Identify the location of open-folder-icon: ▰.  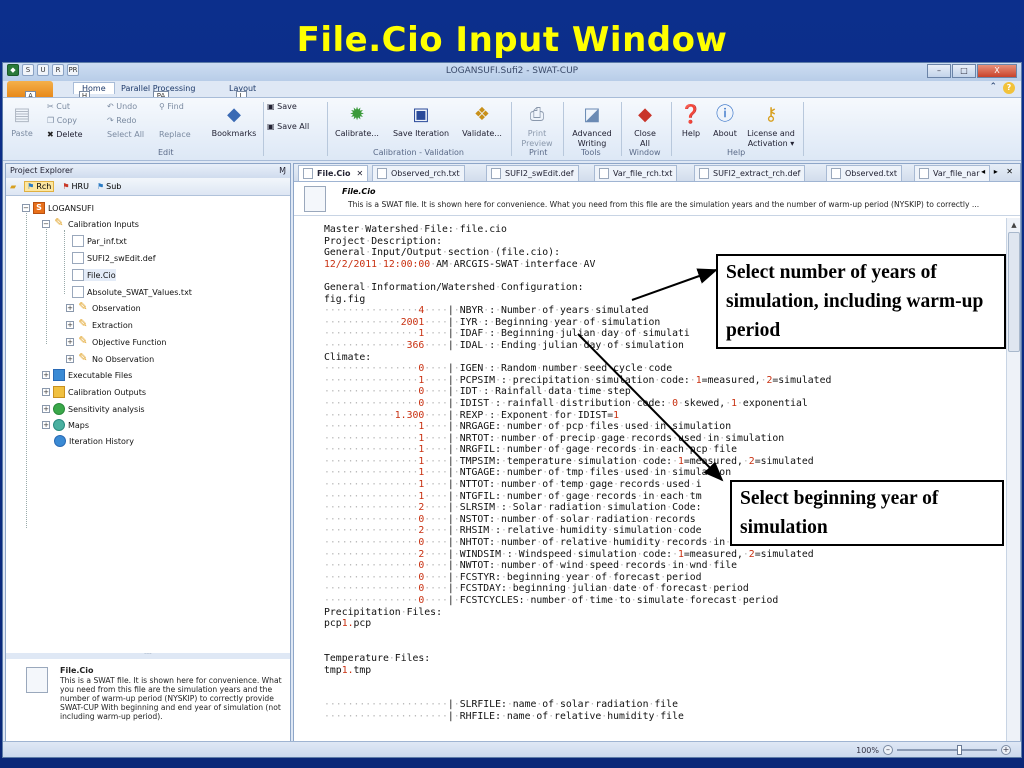
(13, 186).